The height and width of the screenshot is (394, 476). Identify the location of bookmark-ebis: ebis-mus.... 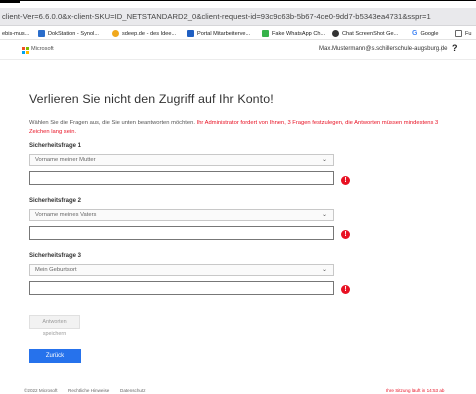
(15, 33).